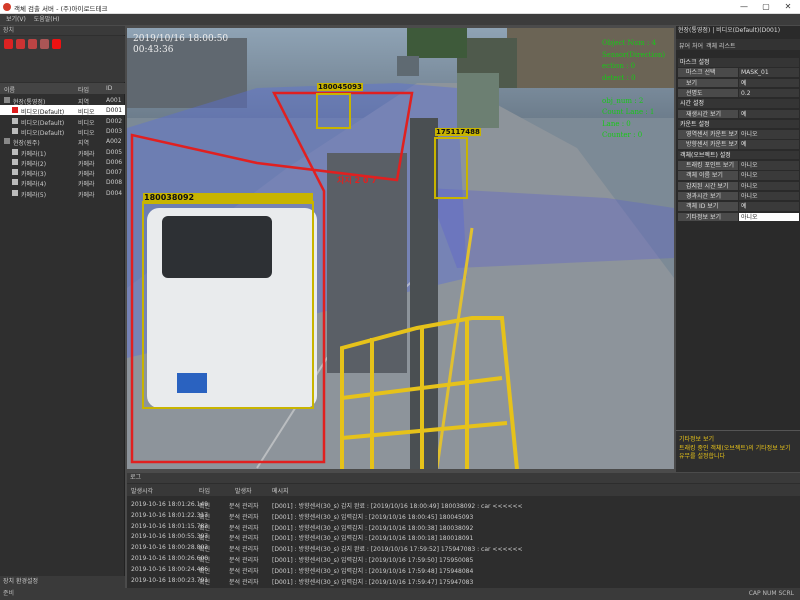 This screenshot has width=800, height=600. I want to click on device-row: 카메라(1) 카메라 D005, so click(62, 152).